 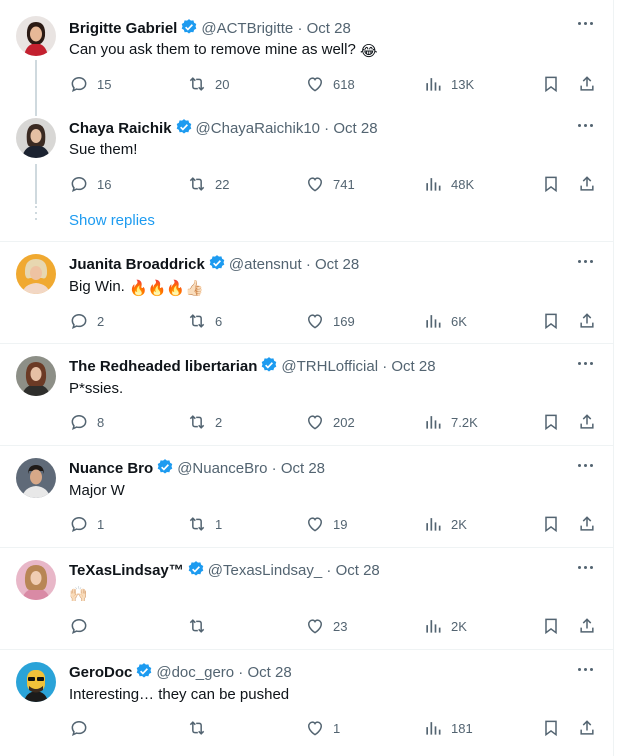 I want to click on repost-button: 2, so click(x=204, y=422).